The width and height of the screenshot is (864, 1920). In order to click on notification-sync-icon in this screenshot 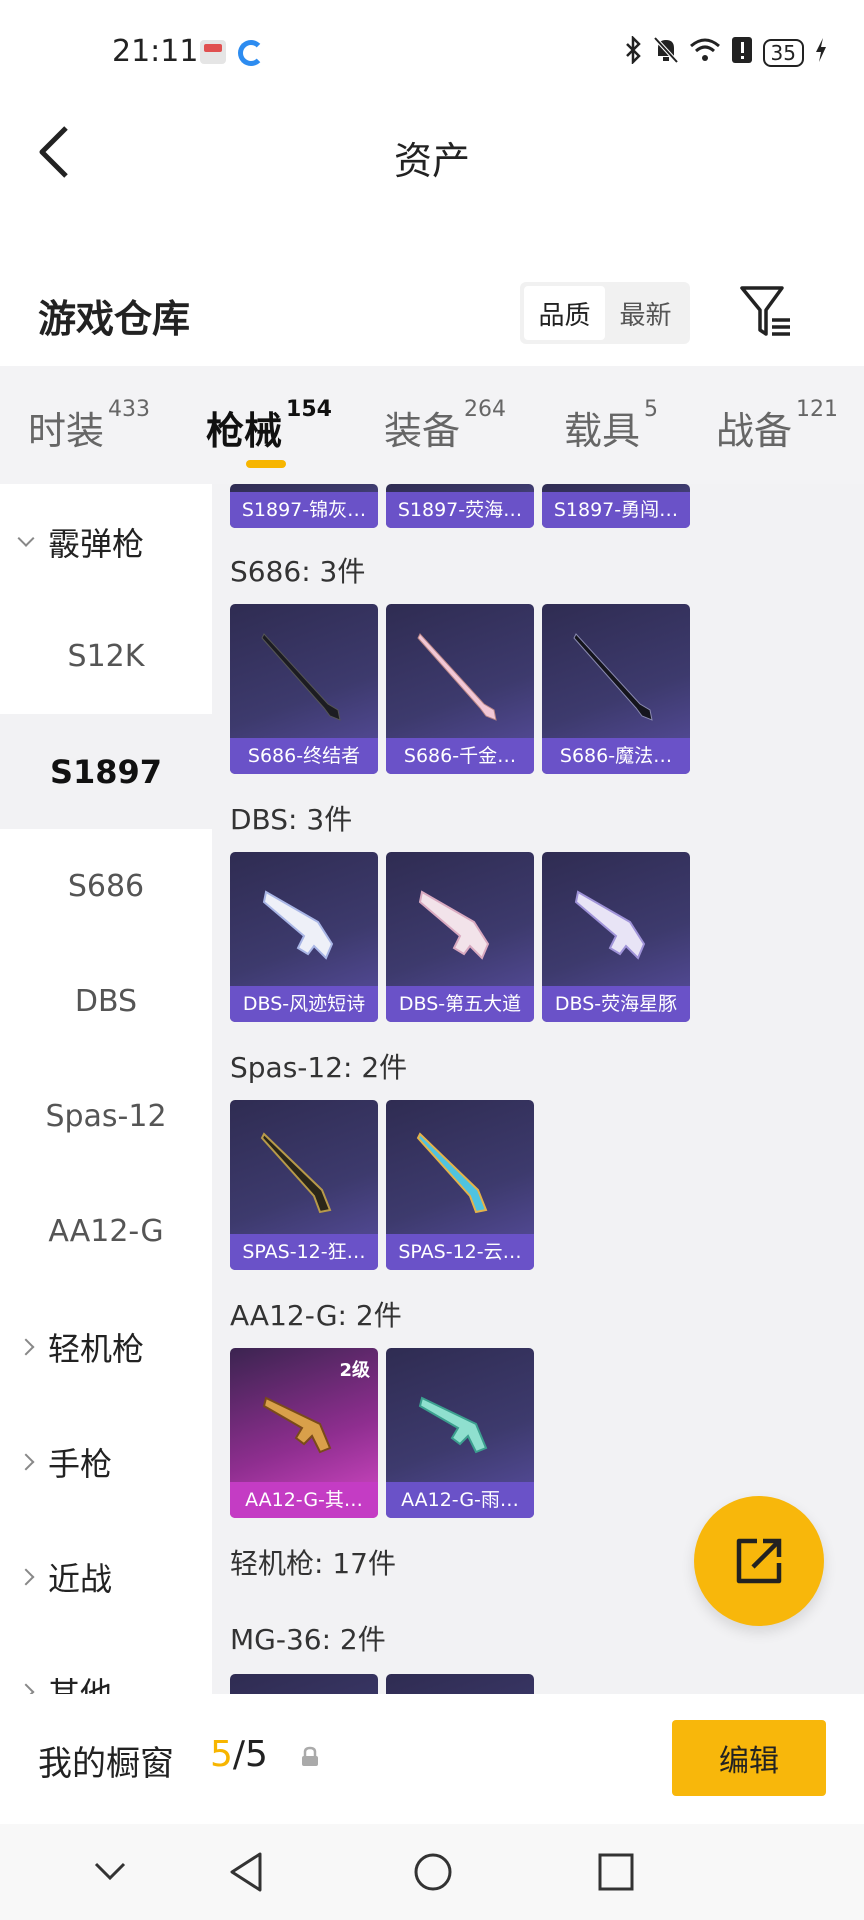, I will do `click(251, 53)`.